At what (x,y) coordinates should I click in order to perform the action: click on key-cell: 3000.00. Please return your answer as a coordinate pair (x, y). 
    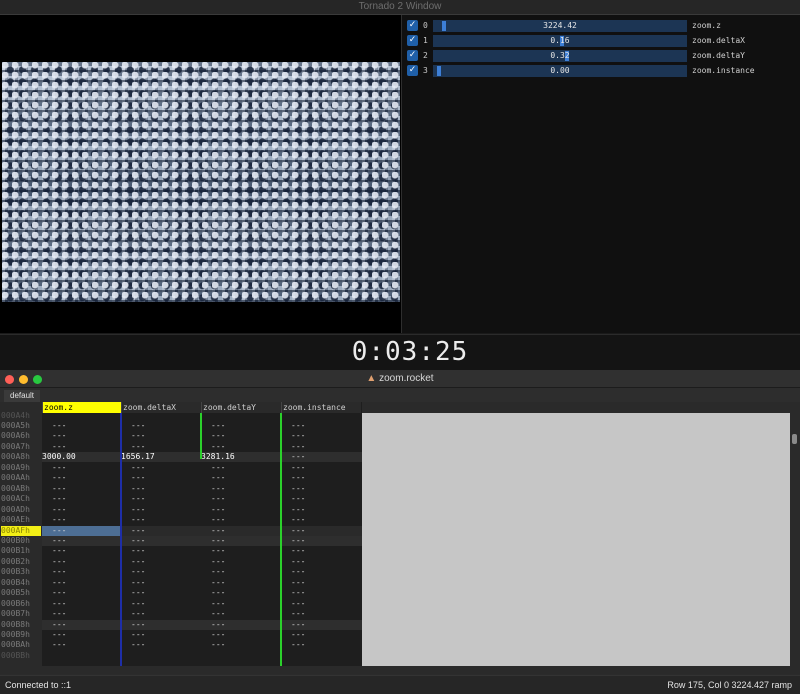
    Looking at the image, I should click on (81, 457).